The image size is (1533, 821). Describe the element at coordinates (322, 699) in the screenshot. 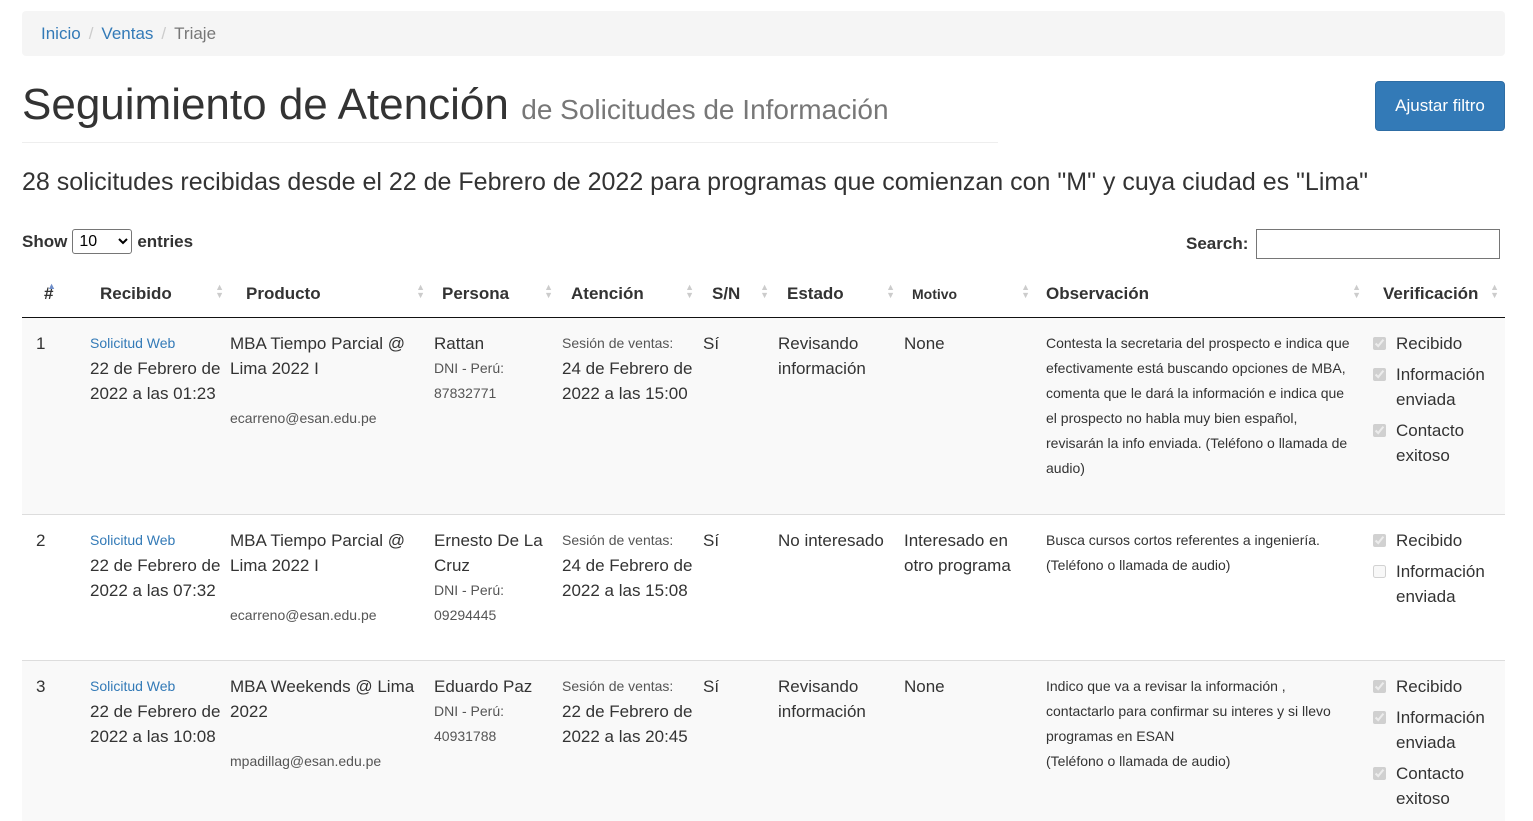

I see `product-name: MBA Weekends @ Lima 2022` at that location.